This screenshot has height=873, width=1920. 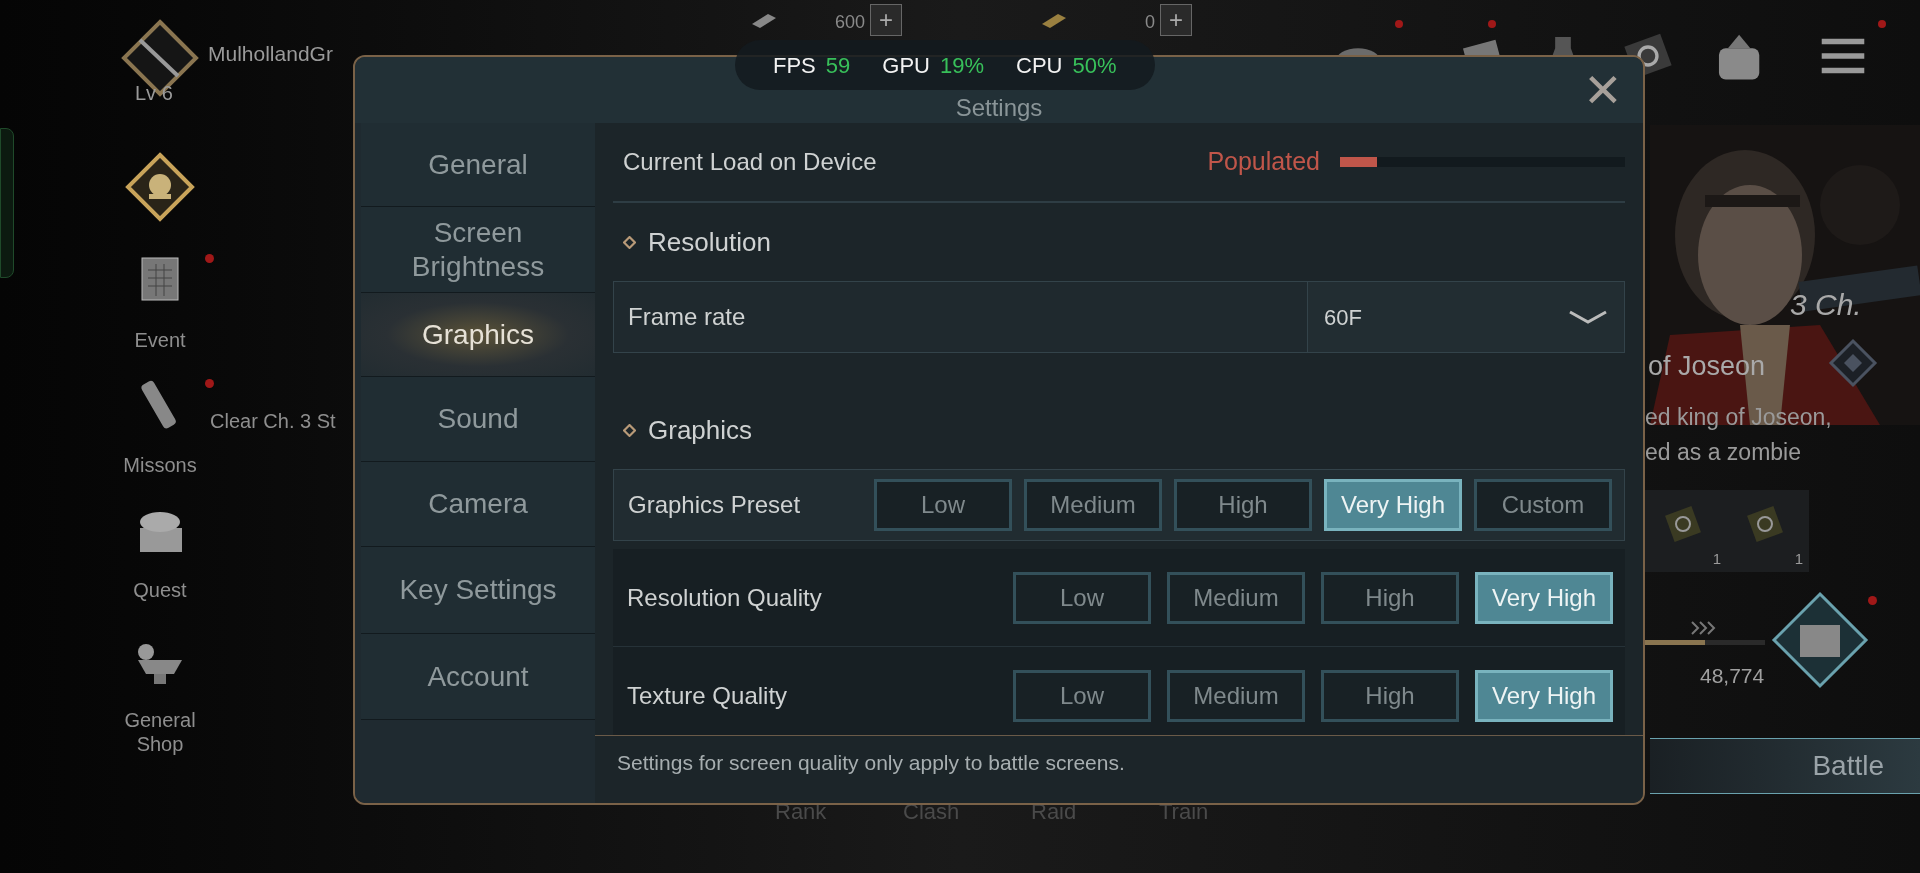 What do you see at coordinates (160, 465) in the screenshot?
I see `menu-item-label: Missons` at bounding box center [160, 465].